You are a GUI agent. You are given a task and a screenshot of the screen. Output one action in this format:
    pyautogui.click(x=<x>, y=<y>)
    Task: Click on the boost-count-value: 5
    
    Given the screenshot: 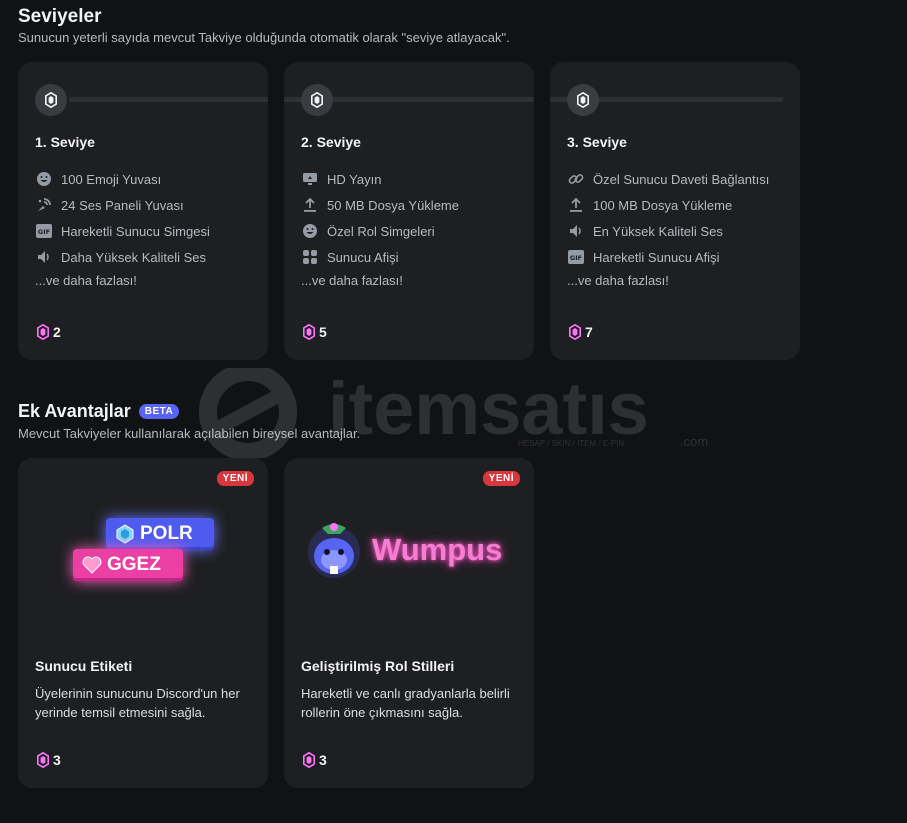 What is the action you would take?
    pyautogui.click(x=323, y=332)
    